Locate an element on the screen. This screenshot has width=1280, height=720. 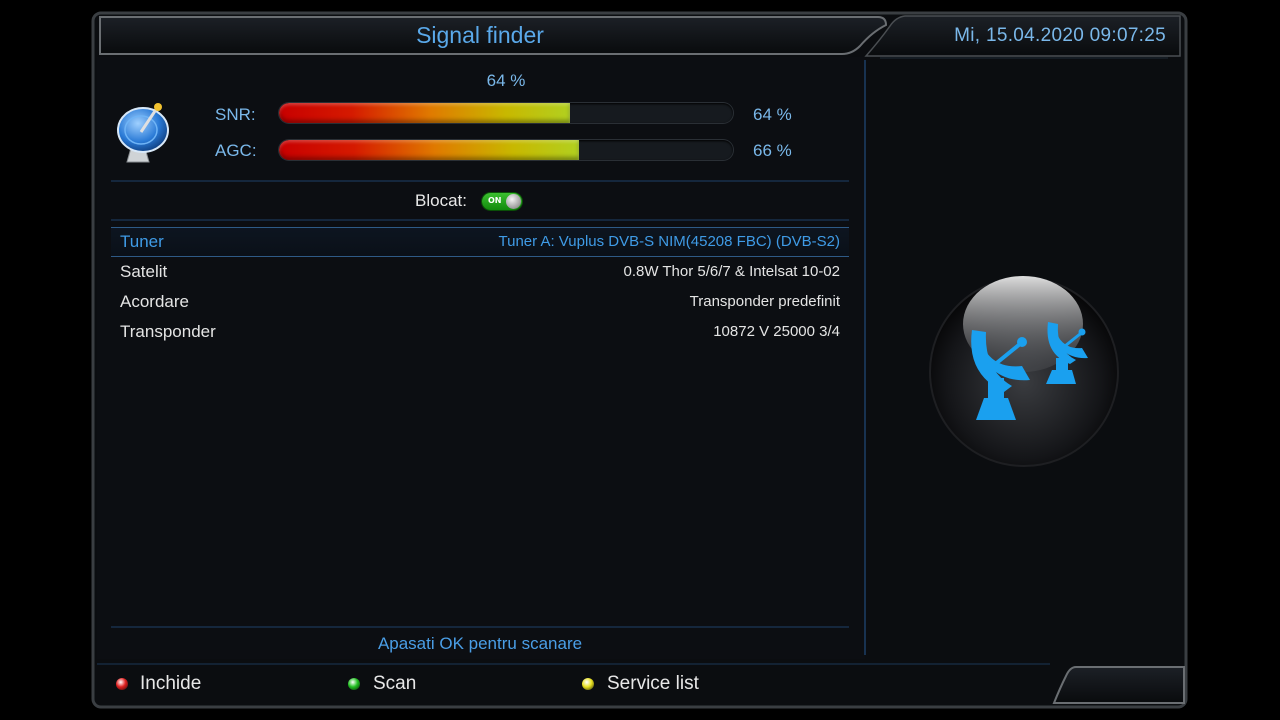
page-title: Signal finder is located at coordinates (480, 35).